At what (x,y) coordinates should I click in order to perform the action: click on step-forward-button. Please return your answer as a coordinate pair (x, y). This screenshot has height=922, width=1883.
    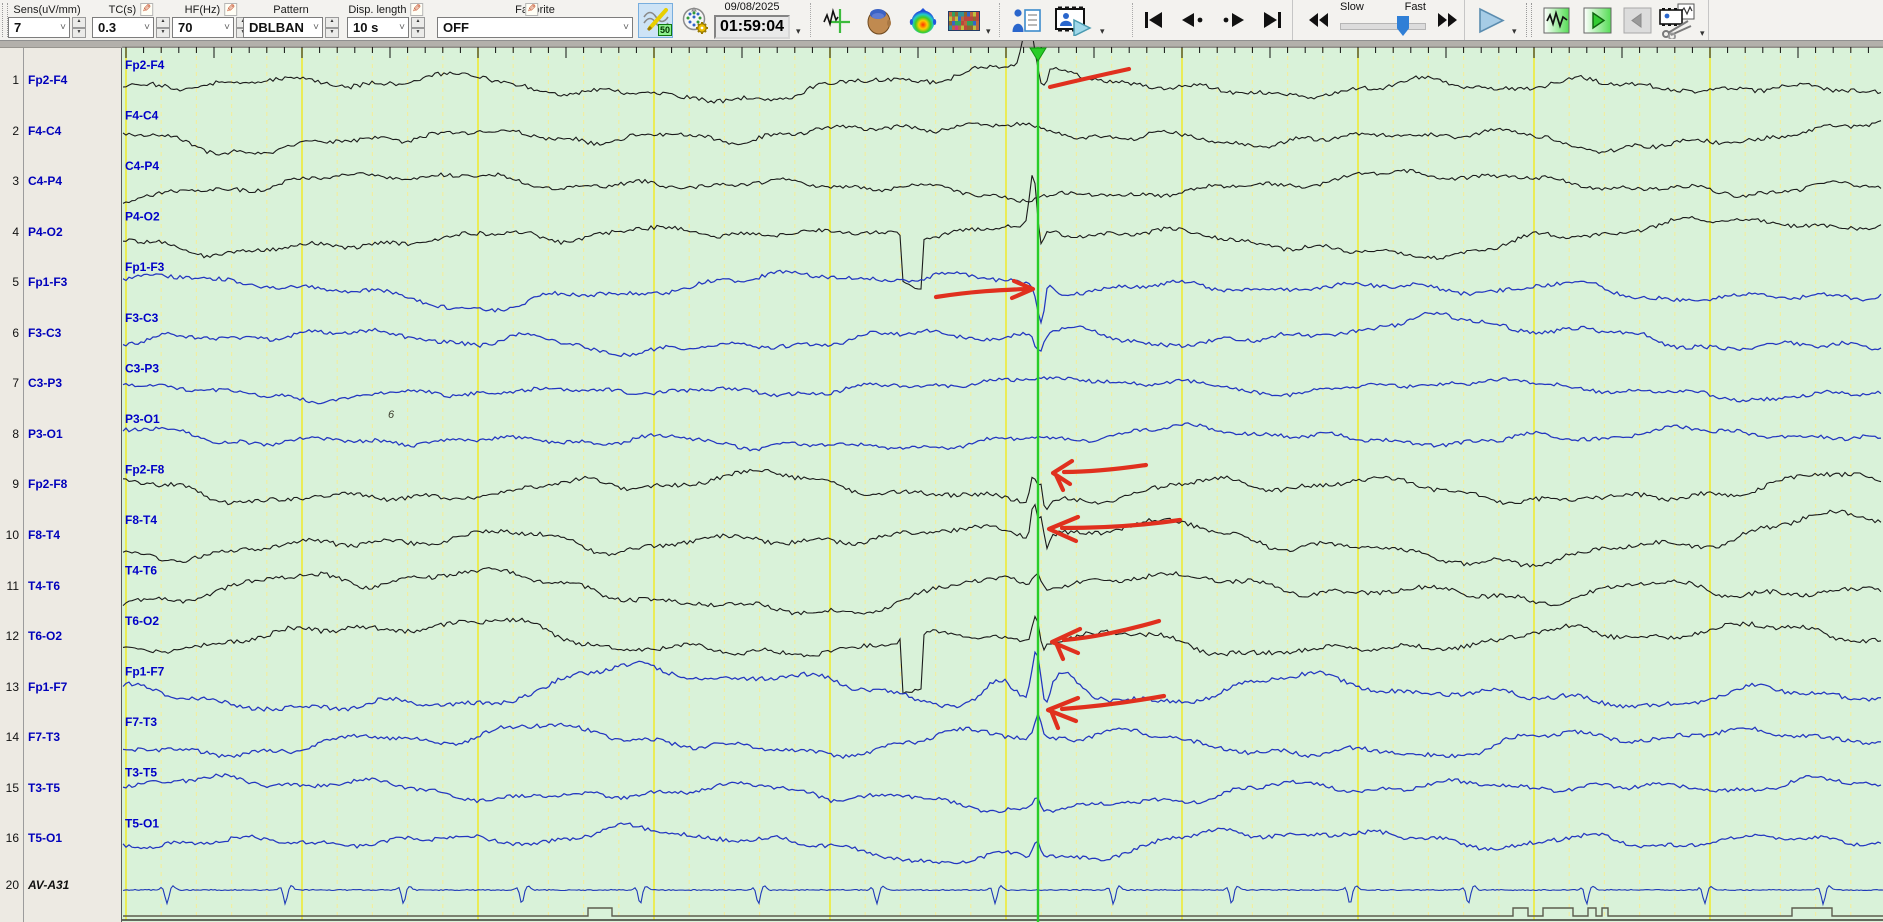
    Looking at the image, I should click on (1233, 20).